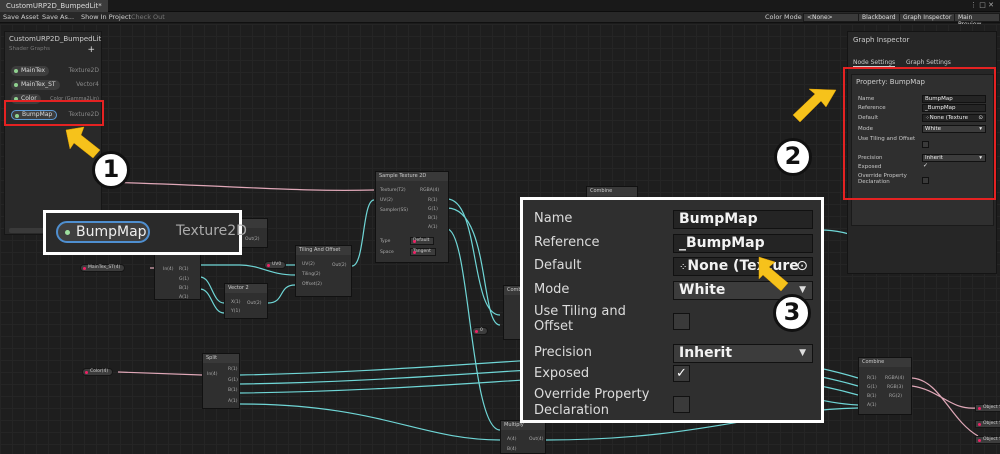 This screenshot has height=454, width=1000. Describe the element at coordinates (792, 313) in the screenshot. I see `callout-circle-3: 3` at that location.